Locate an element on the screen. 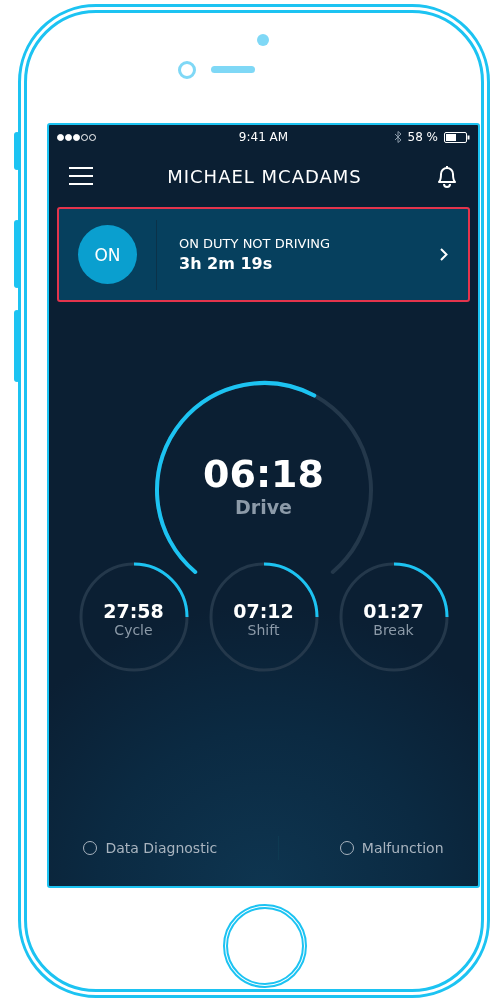 This screenshot has width=490, height=1002. duty-duration: 3h 2m 19s is located at coordinates (226, 263).